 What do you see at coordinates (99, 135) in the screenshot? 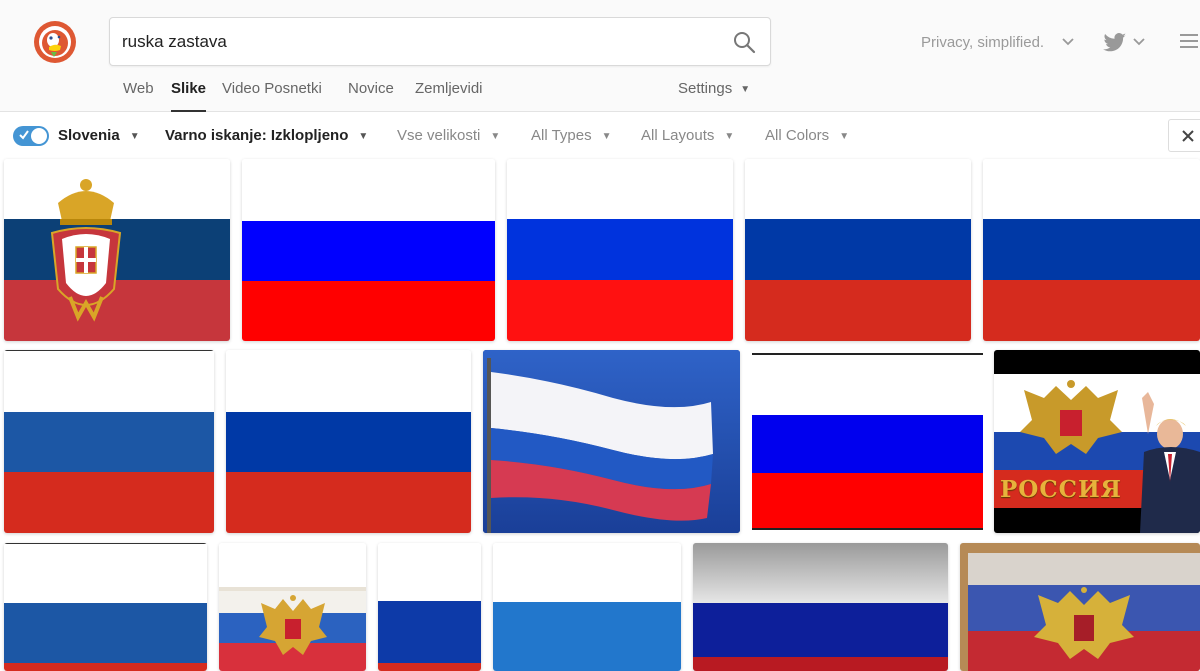
I see `region-dropdown: Slovenia ▼` at bounding box center [99, 135].